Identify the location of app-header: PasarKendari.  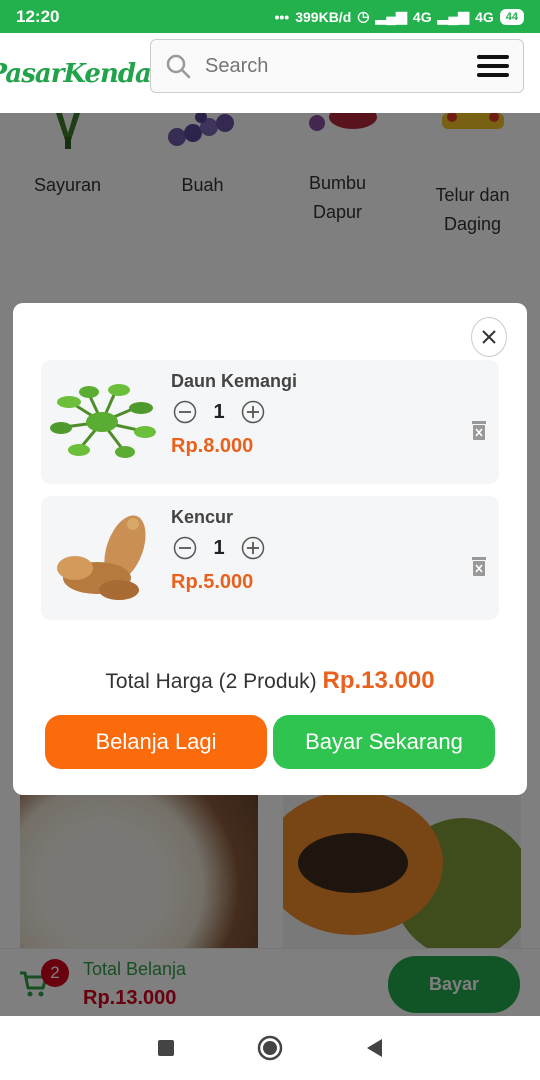
(270, 73).